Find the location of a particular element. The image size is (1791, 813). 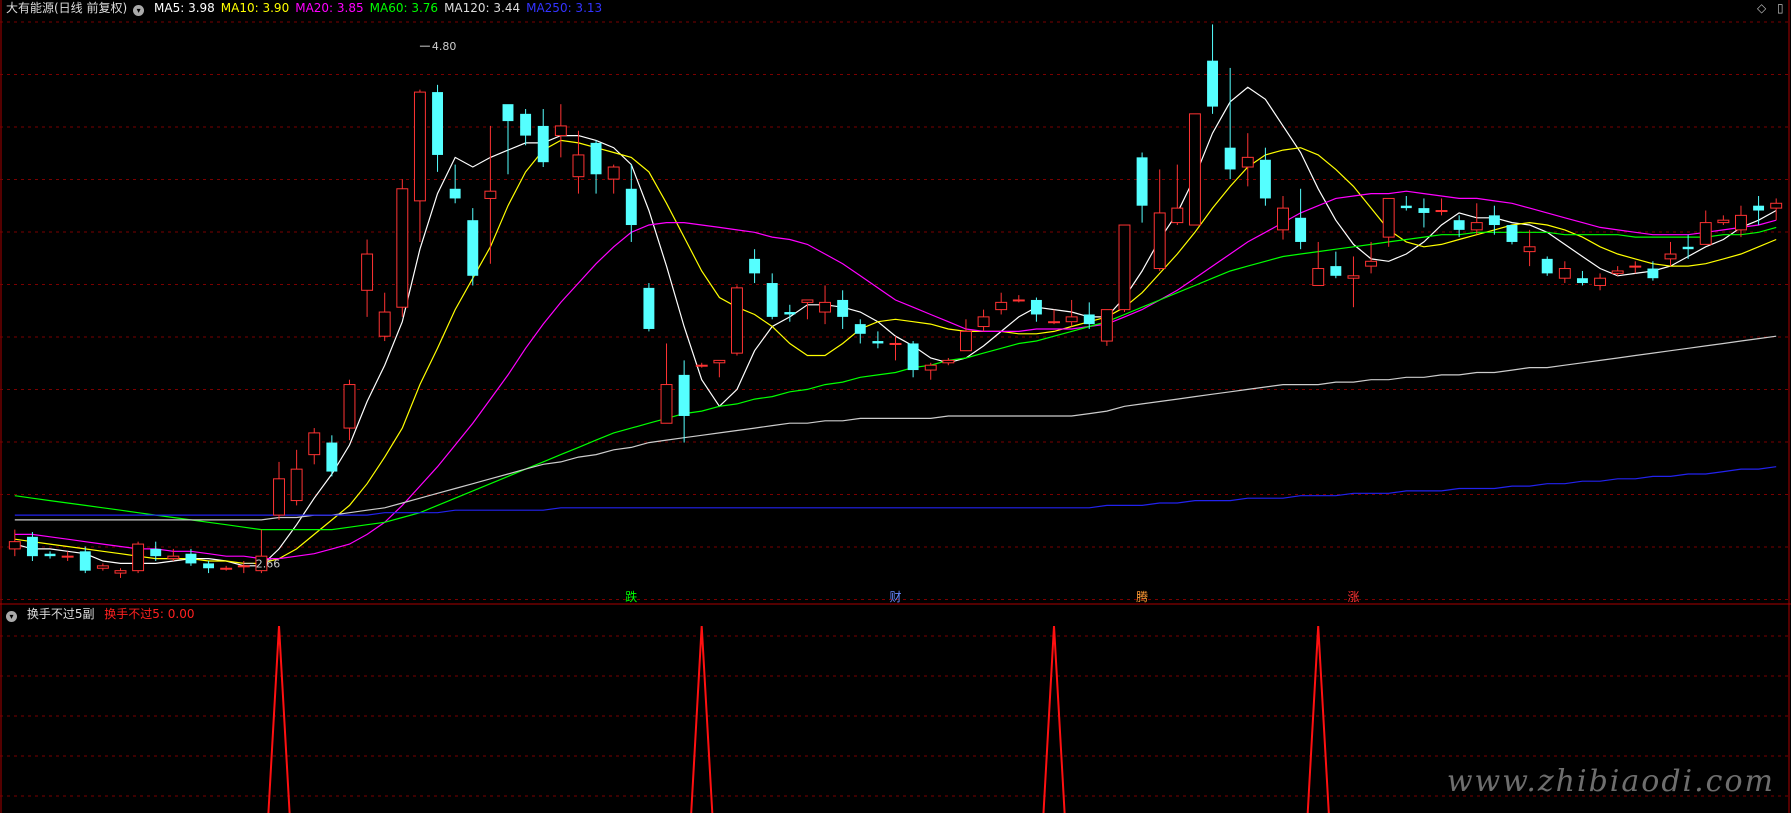

event-marker: 腾 is located at coordinates (1142, 596).